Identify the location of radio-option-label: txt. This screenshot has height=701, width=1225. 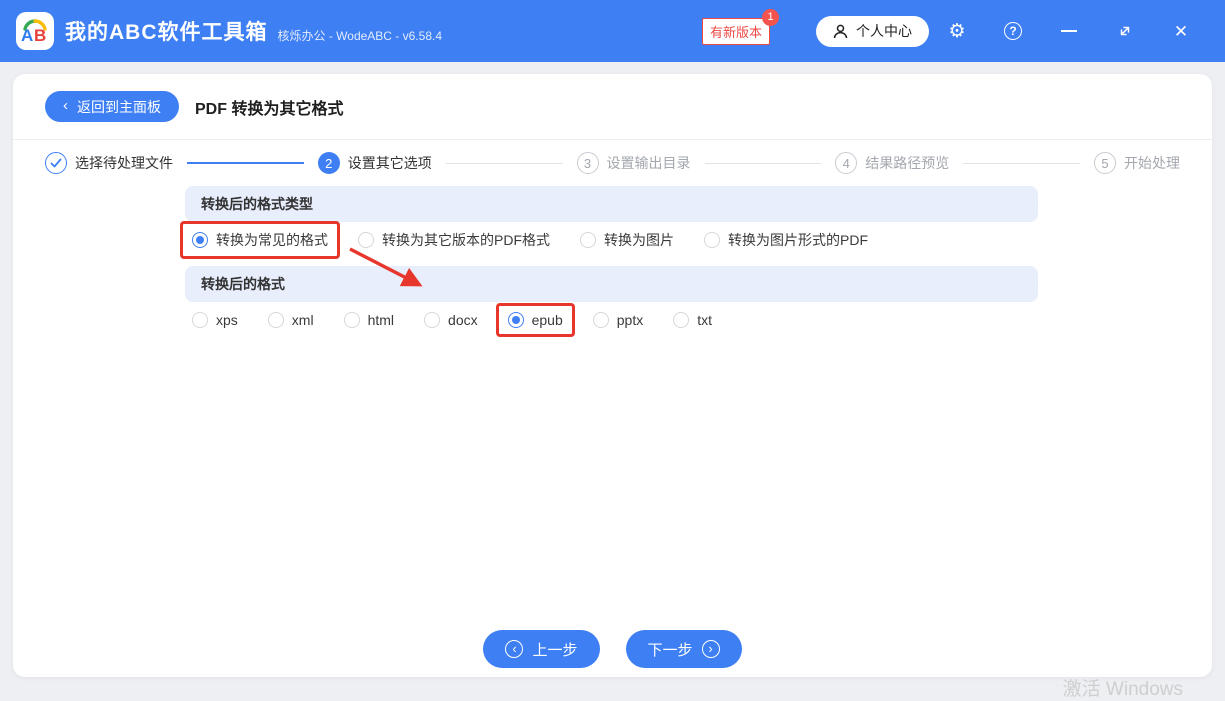
(705, 320).